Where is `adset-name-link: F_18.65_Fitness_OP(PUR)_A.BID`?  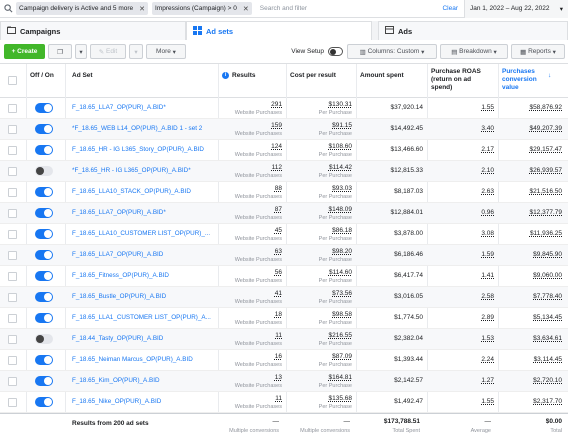
adset-name-link: F_18.65_Fitness_OP(PUR)_A.BID is located at coordinates (120, 275).